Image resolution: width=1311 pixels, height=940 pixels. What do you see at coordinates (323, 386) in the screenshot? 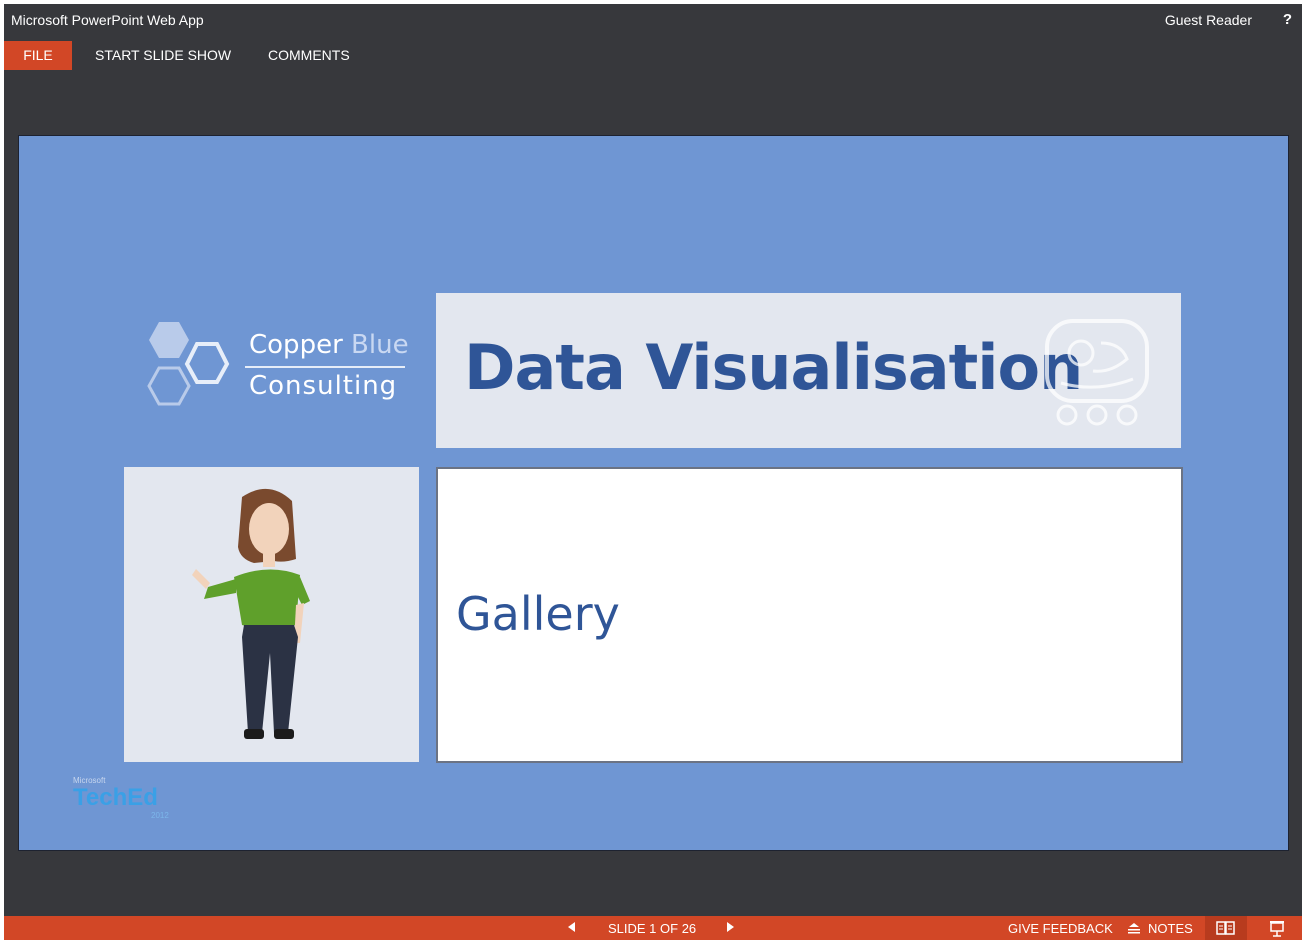
I see `logo-text-consulting: Consulting` at bounding box center [323, 386].